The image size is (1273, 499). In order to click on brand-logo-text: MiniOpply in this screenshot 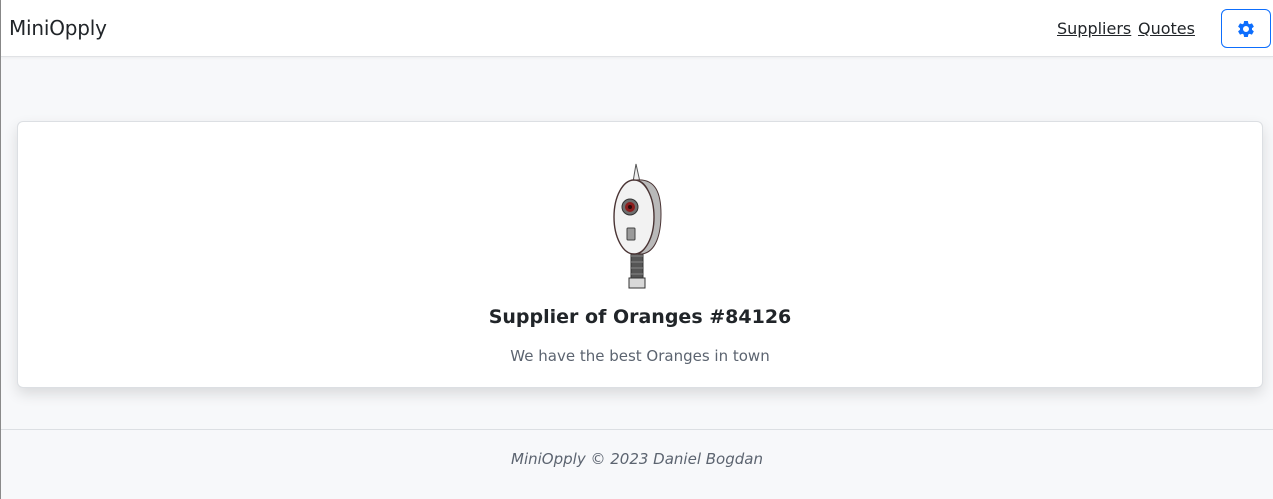, I will do `click(58, 28)`.